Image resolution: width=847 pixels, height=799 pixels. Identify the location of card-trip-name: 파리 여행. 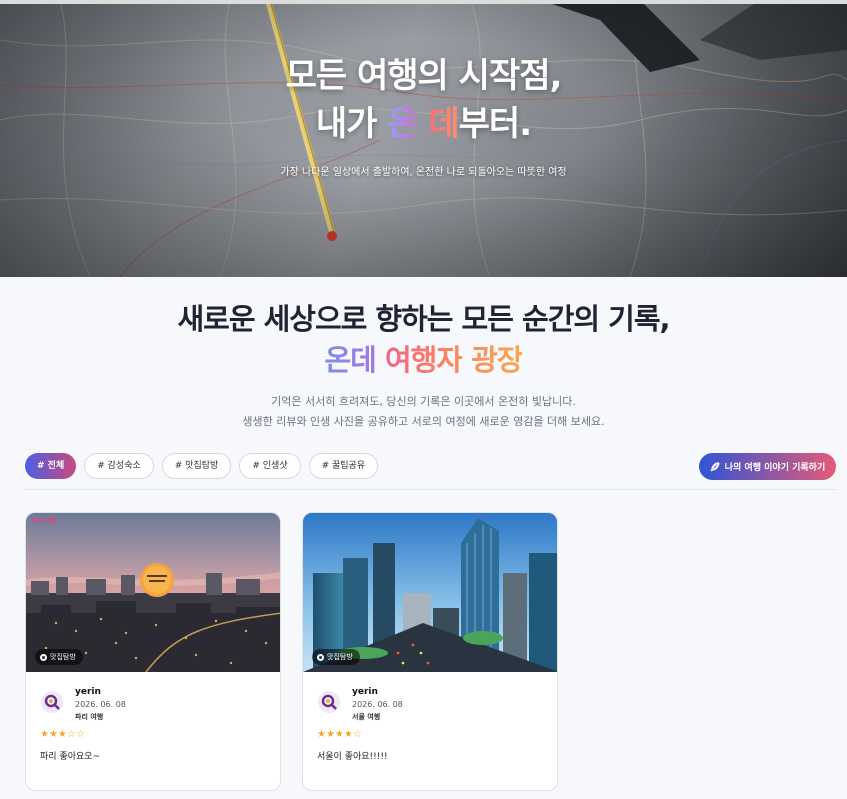
(89, 717).